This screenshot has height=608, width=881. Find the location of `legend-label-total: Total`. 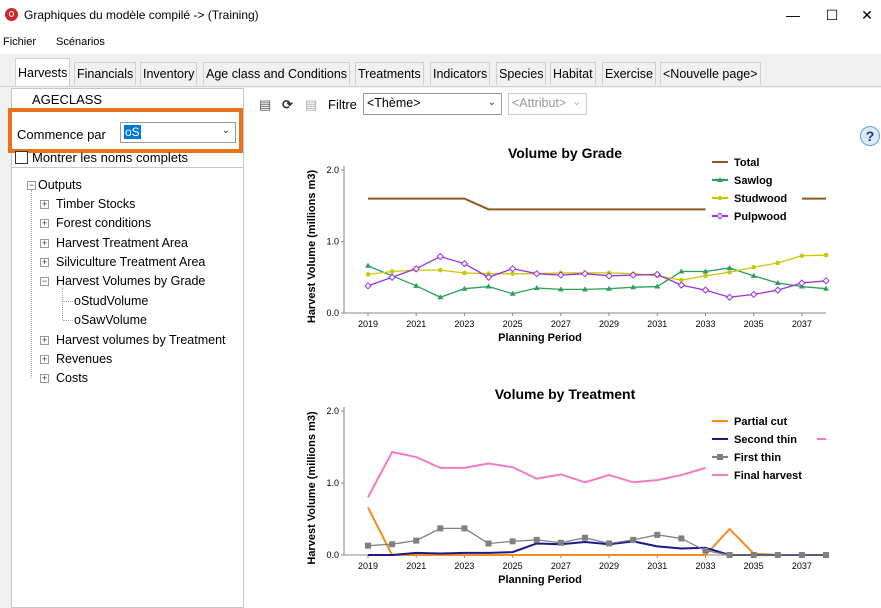

legend-label-total: Total is located at coordinates (746, 163).